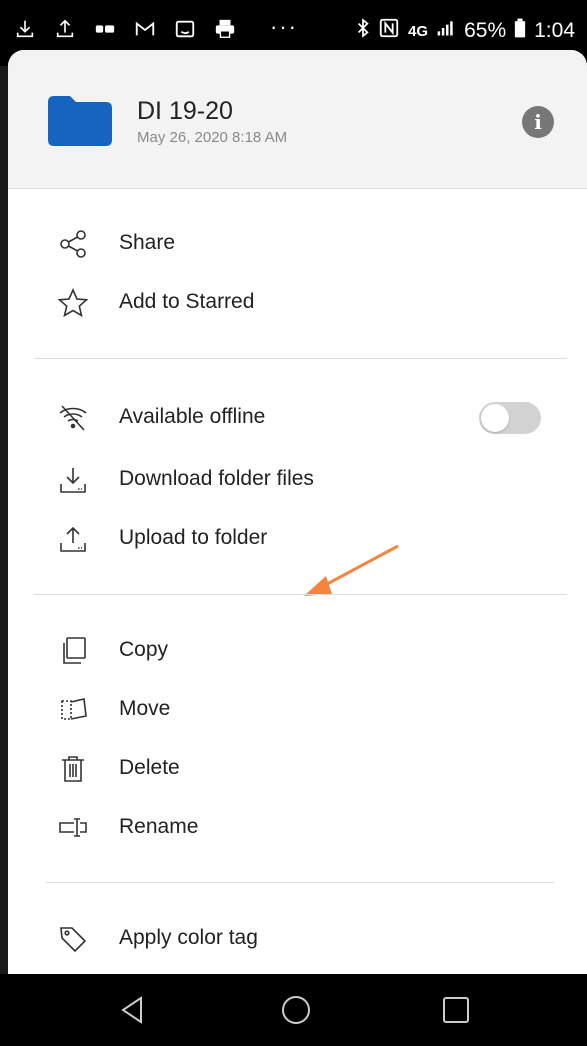  What do you see at coordinates (147, 242) in the screenshot?
I see `menu-item-label: Share` at bounding box center [147, 242].